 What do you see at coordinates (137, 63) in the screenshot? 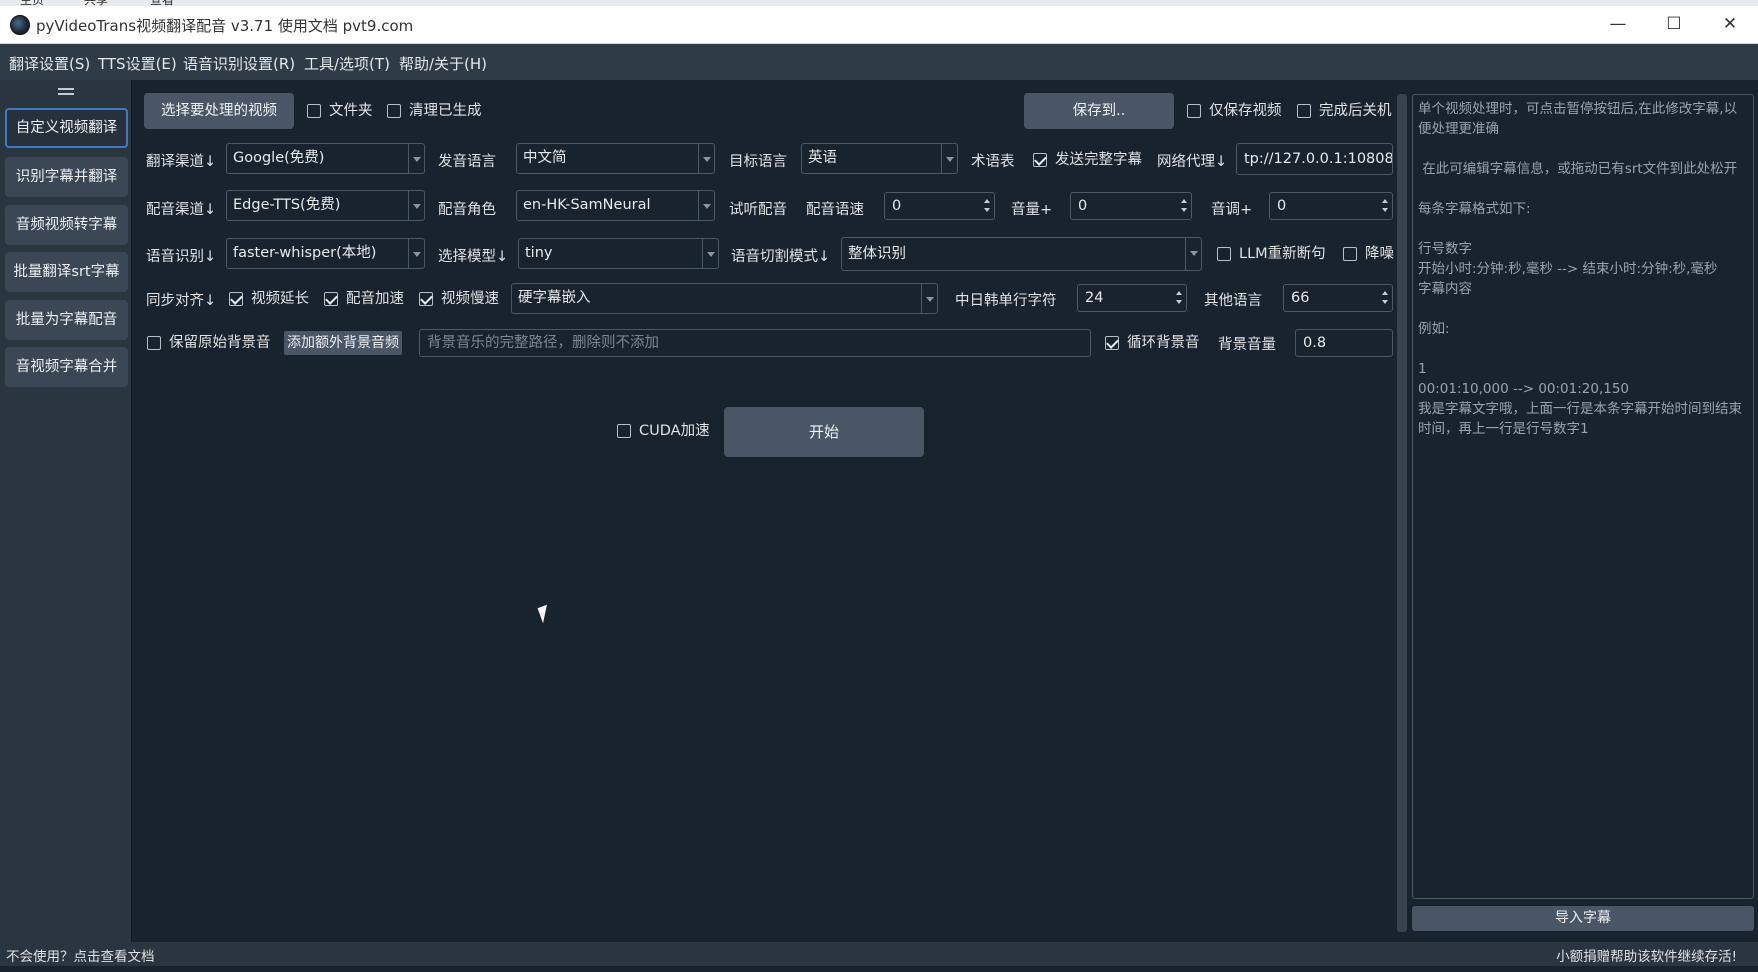
I see `menu-tts-settings: TTS设置(E)` at bounding box center [137, 63].